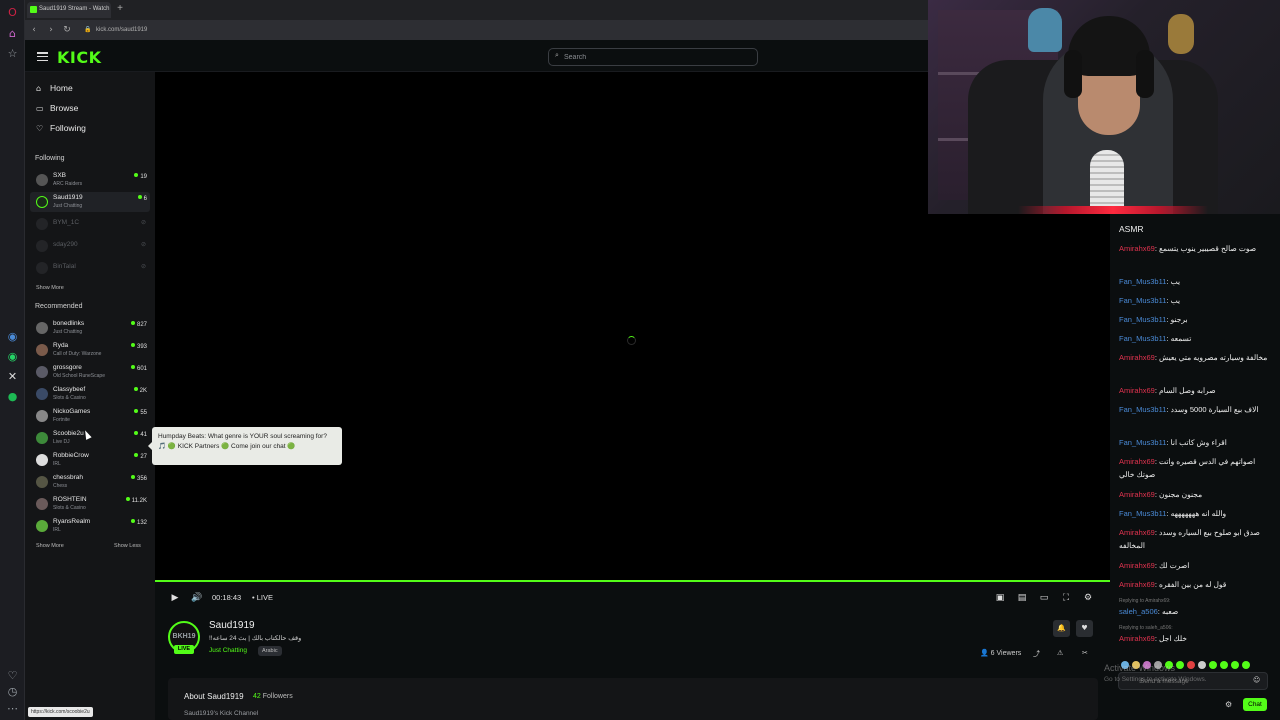  What do you see at coordinates (1138, 611) in the screenshot?
I see `chat-username: saleh_a506` at bounding box center [1138, 611].